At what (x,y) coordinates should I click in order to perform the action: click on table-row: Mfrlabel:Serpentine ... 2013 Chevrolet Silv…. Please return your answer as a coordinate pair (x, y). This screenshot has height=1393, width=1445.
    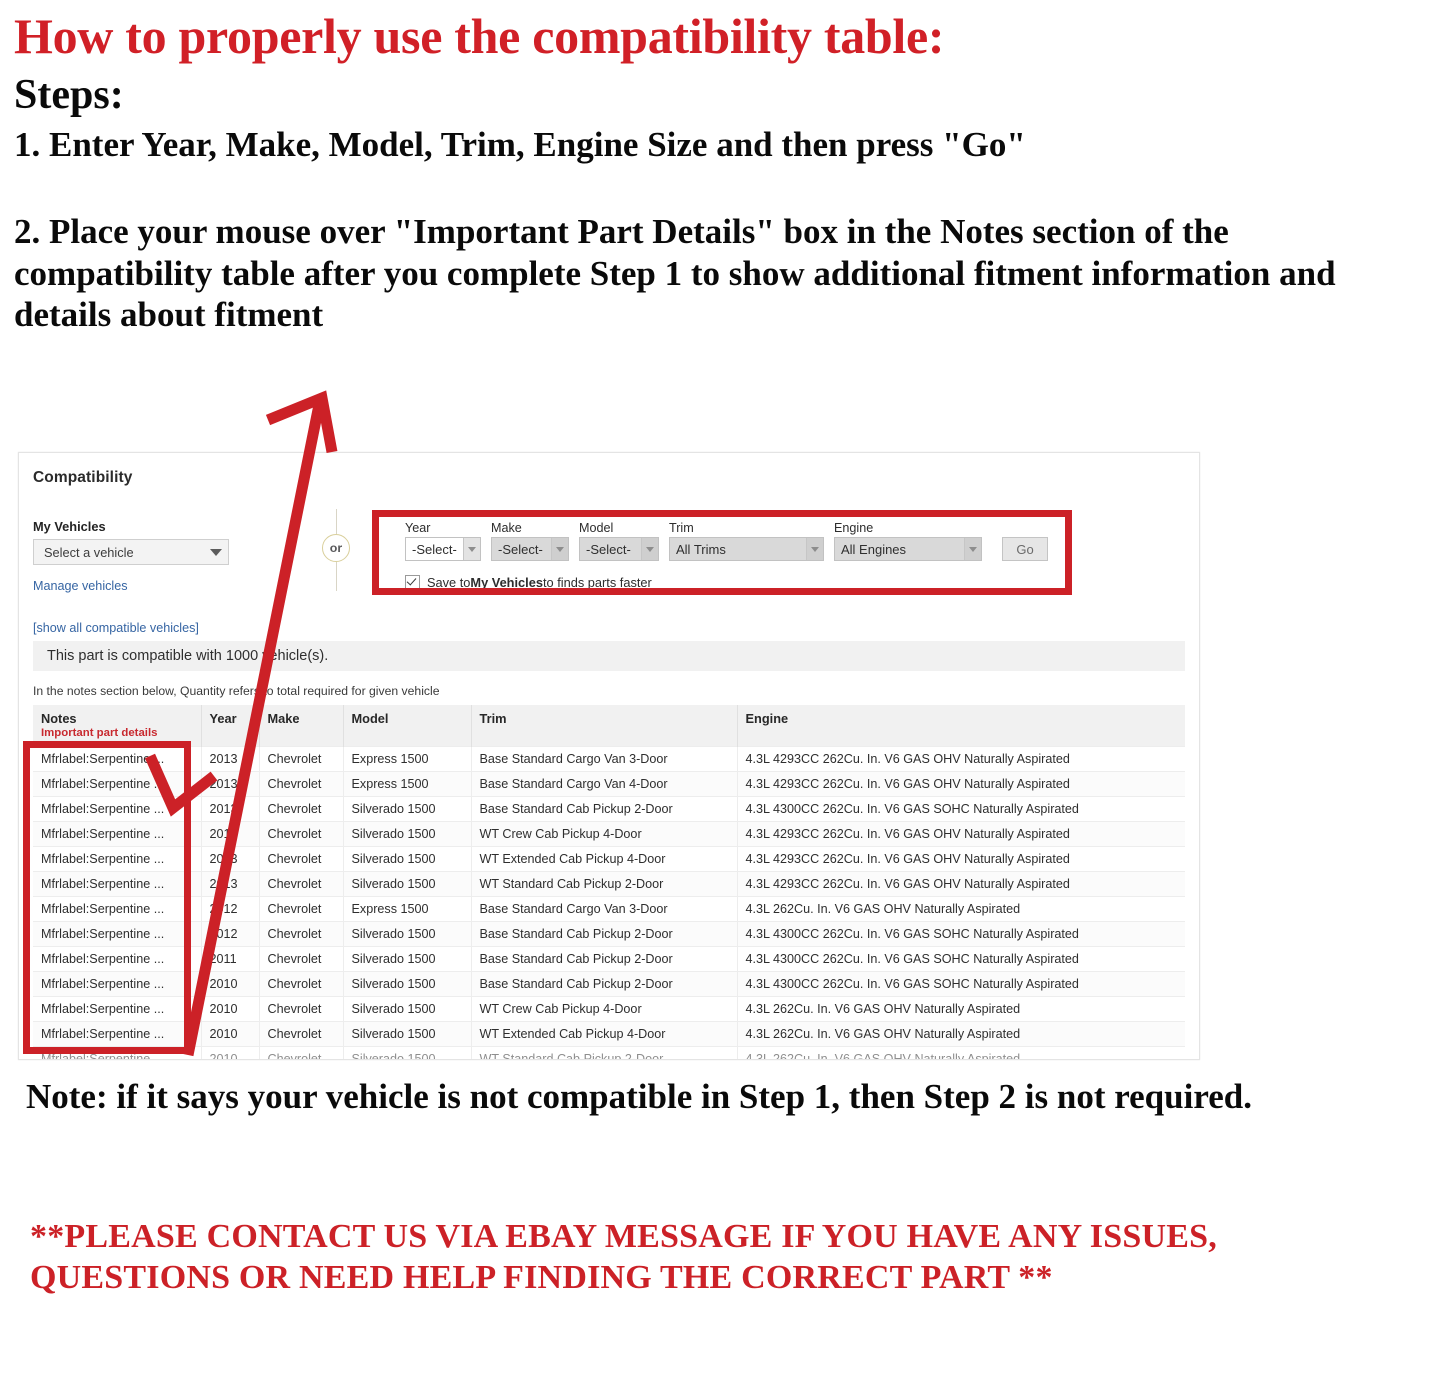
    Looking at the image, I should click on (609, 884).